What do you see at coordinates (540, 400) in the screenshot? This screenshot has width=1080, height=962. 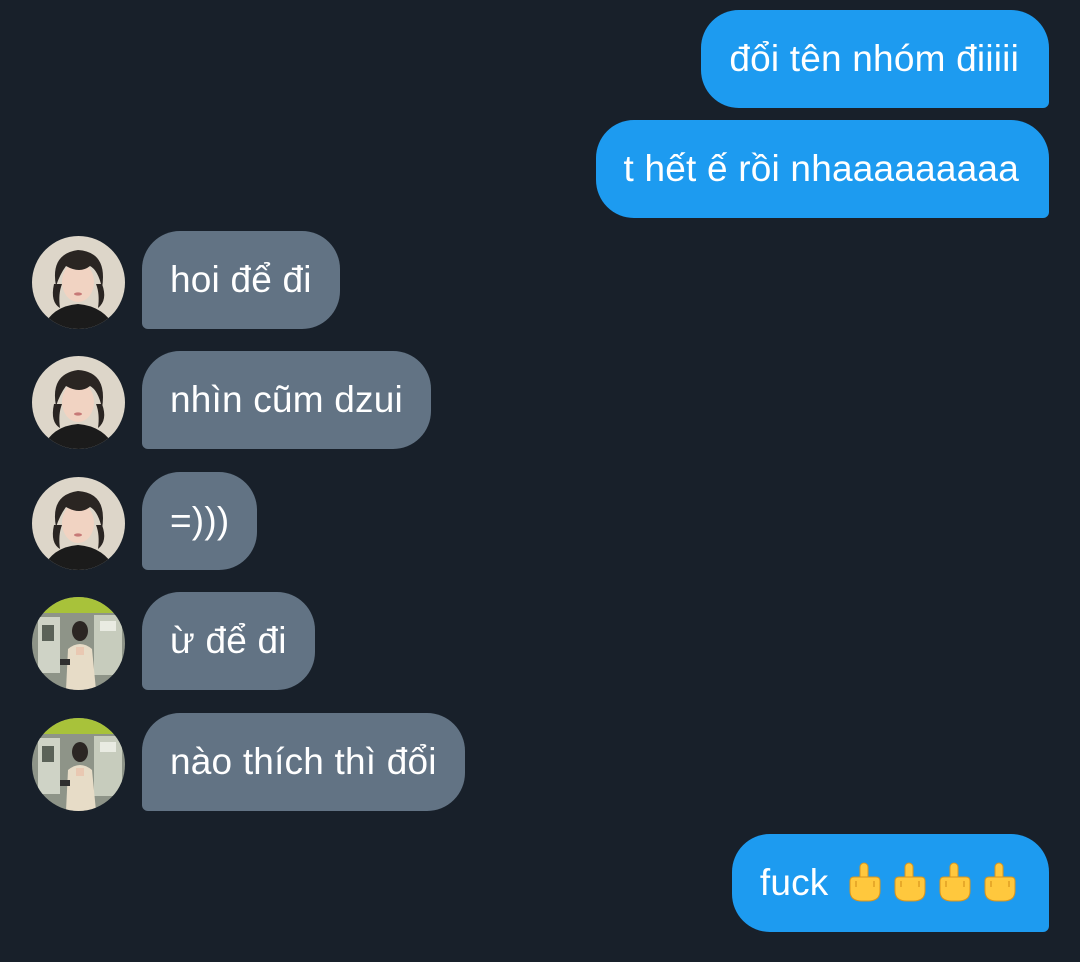 I see `message-row-incoming: nhìn cũm dzui` at bounding box center [540, 400].